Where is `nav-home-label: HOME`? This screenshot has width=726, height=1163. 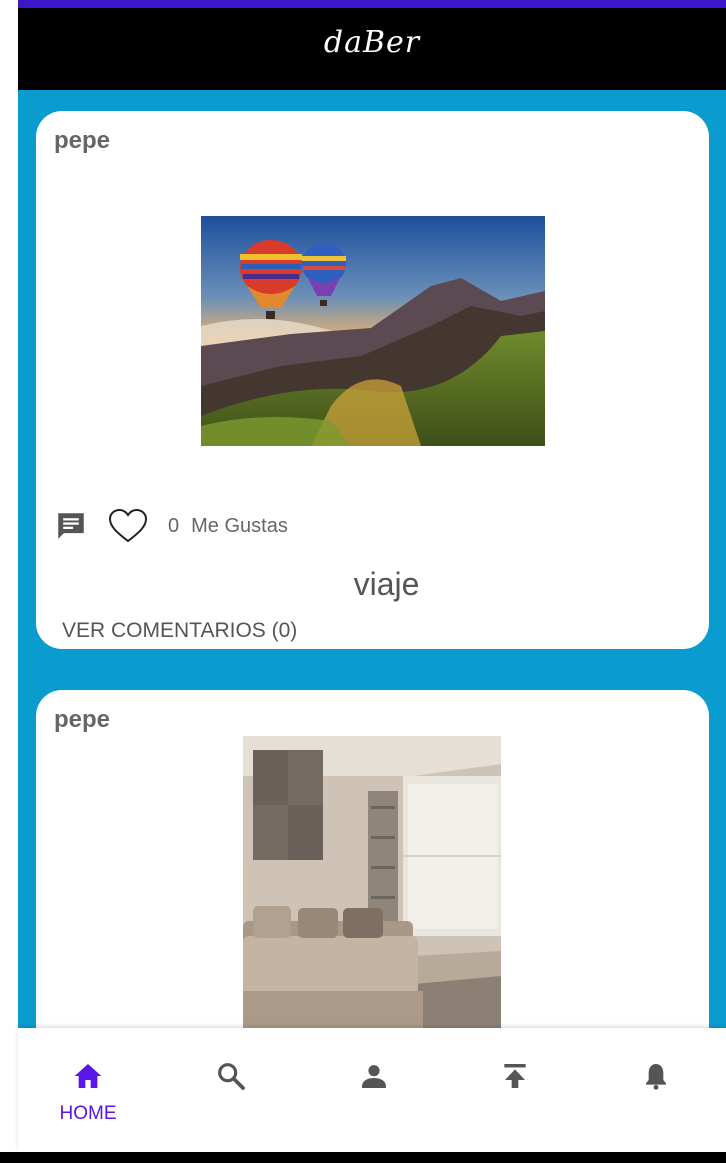 nav-home-label: HOME is located at coordinates (88, 1113).